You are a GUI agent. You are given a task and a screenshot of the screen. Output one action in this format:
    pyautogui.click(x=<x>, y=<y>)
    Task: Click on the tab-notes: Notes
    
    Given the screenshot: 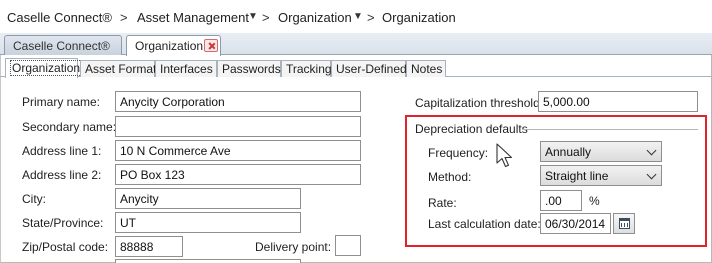 What is the action you would take?
    pyautogui.click(x=426, y=68)
    